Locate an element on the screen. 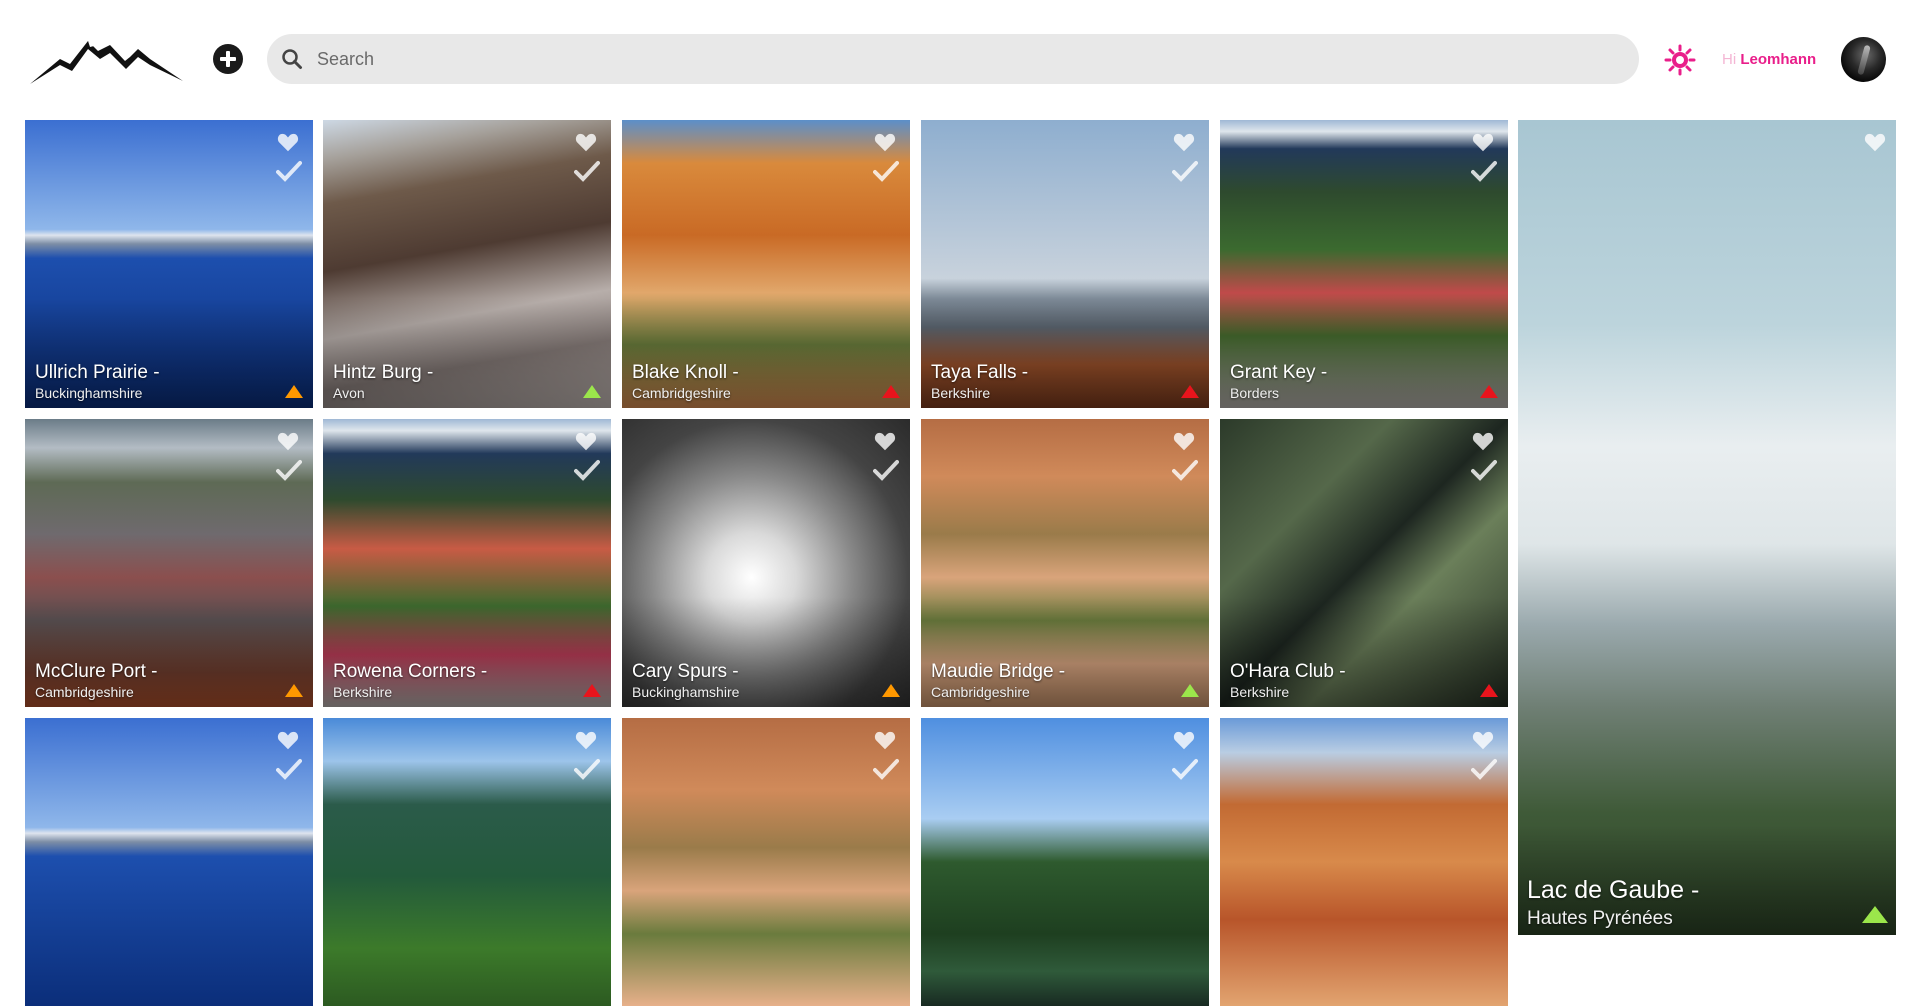 Image resolution: width=1918 pixels, height=1006 pixels. hike-title: Ullrich Prairie - is located at coordinates (97, 372).